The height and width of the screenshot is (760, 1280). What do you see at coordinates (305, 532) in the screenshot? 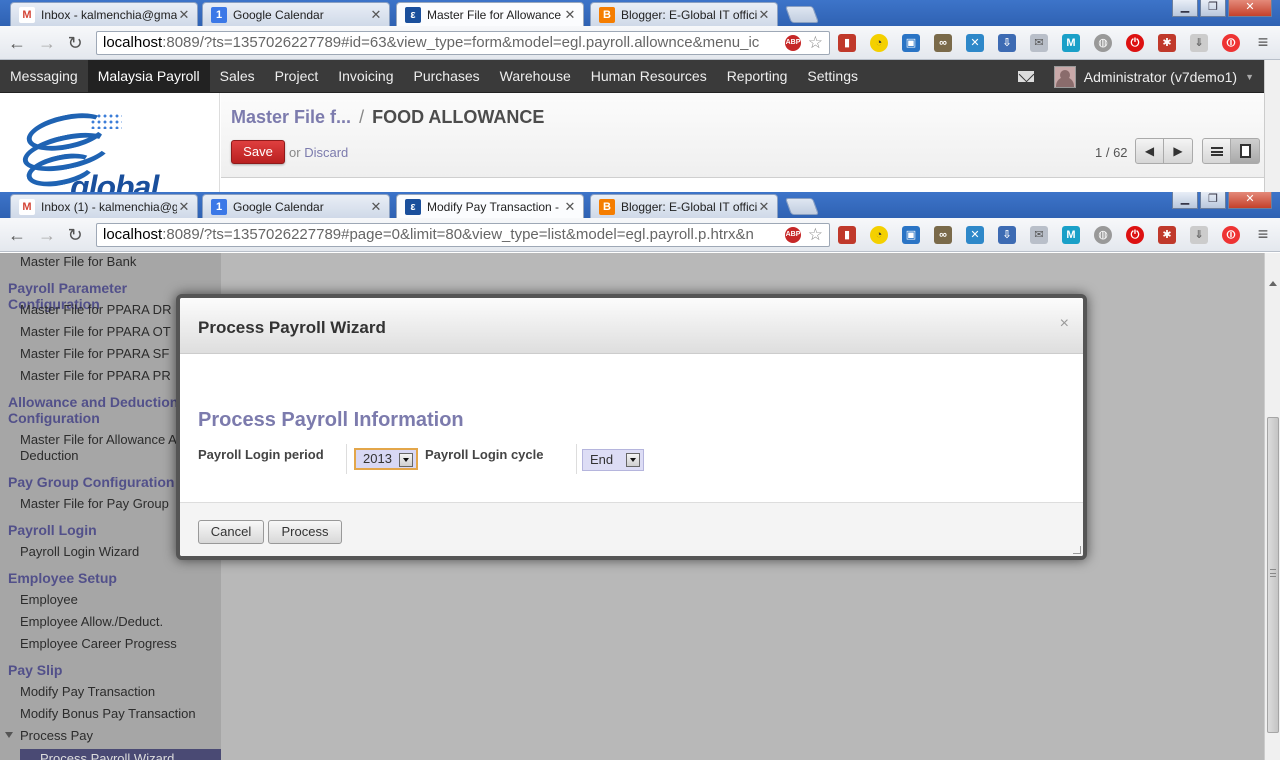
I see `process-button: Process` at bounding box center [305, 532].